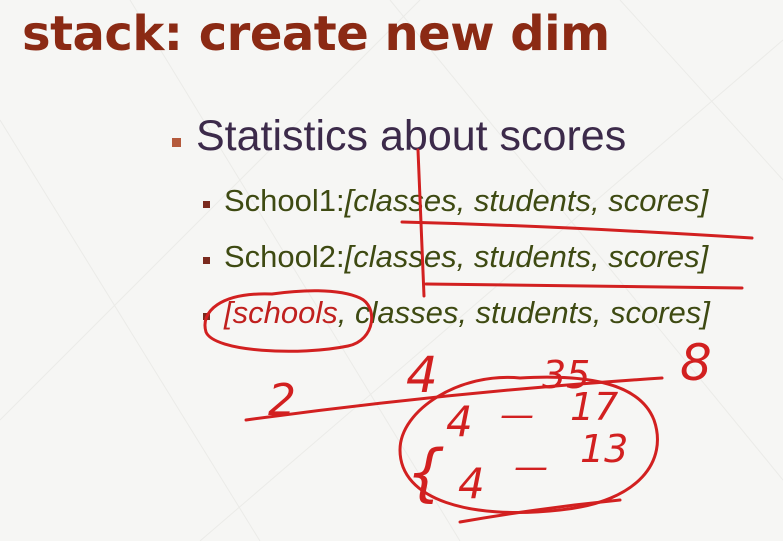 The image size is (783, 541). I want to click on sub-bullet-school1: School1:[classes, students, scores], so click(466, 201).